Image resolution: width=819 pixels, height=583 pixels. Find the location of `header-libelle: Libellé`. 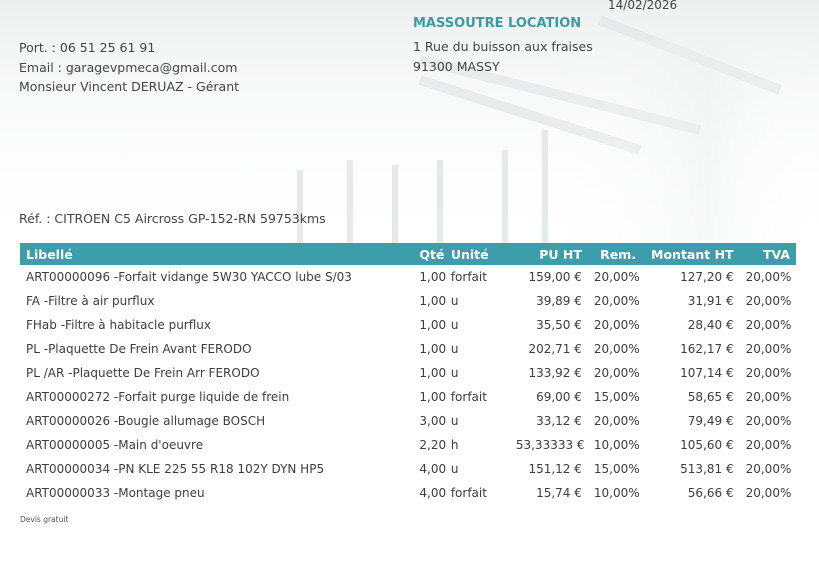

header-libelle: Libellé is located at coordinates (49, 254).